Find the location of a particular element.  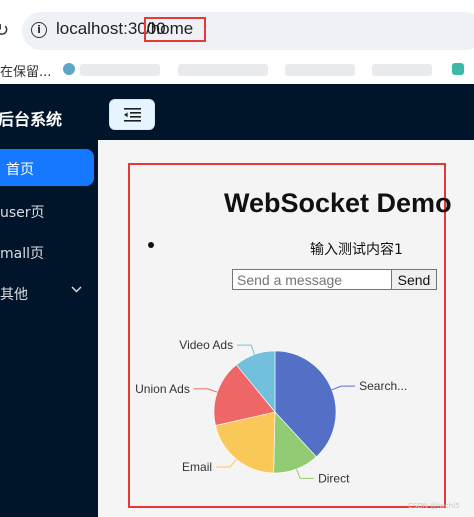

page-title: WebSocket Demo is located at coordinates (338, 203).